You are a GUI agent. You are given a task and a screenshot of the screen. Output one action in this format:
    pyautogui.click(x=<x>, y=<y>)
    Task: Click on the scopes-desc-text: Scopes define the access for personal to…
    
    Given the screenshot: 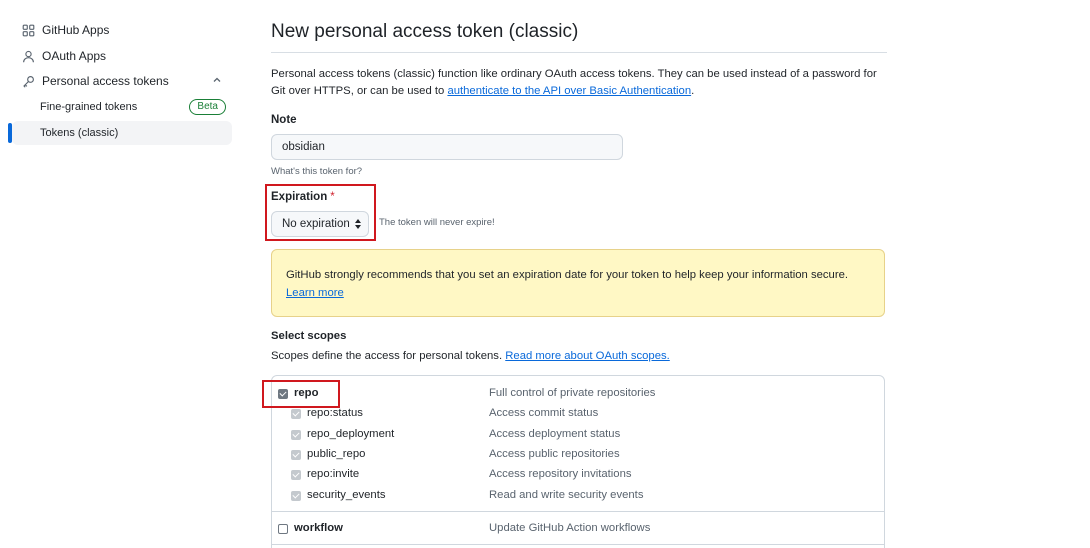 What is the action you would take?
    pyautogui.click(x=387, y=356)
    